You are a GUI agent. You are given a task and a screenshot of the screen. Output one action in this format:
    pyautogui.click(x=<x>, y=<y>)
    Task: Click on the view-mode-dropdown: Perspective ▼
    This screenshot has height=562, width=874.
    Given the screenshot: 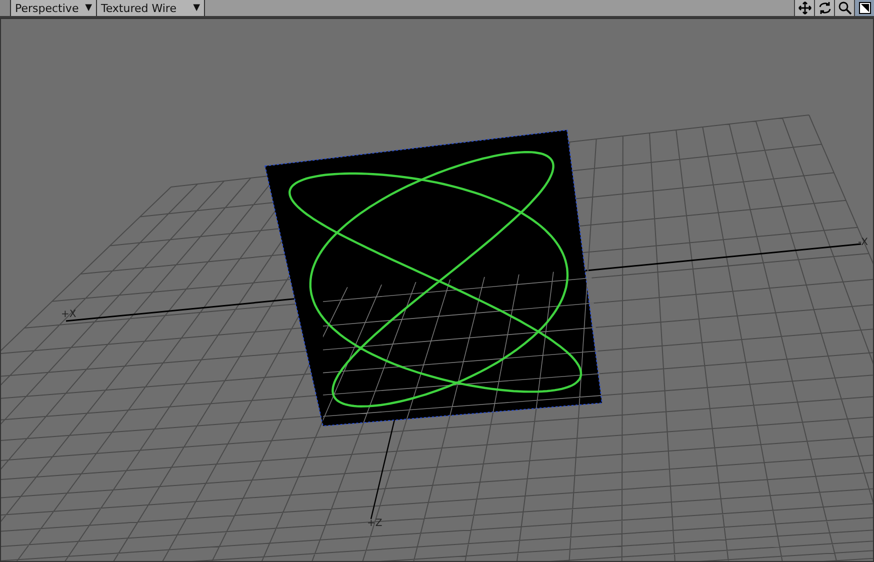 What is the action you would take?
    pyautogui.click(x=54, y=8)
    